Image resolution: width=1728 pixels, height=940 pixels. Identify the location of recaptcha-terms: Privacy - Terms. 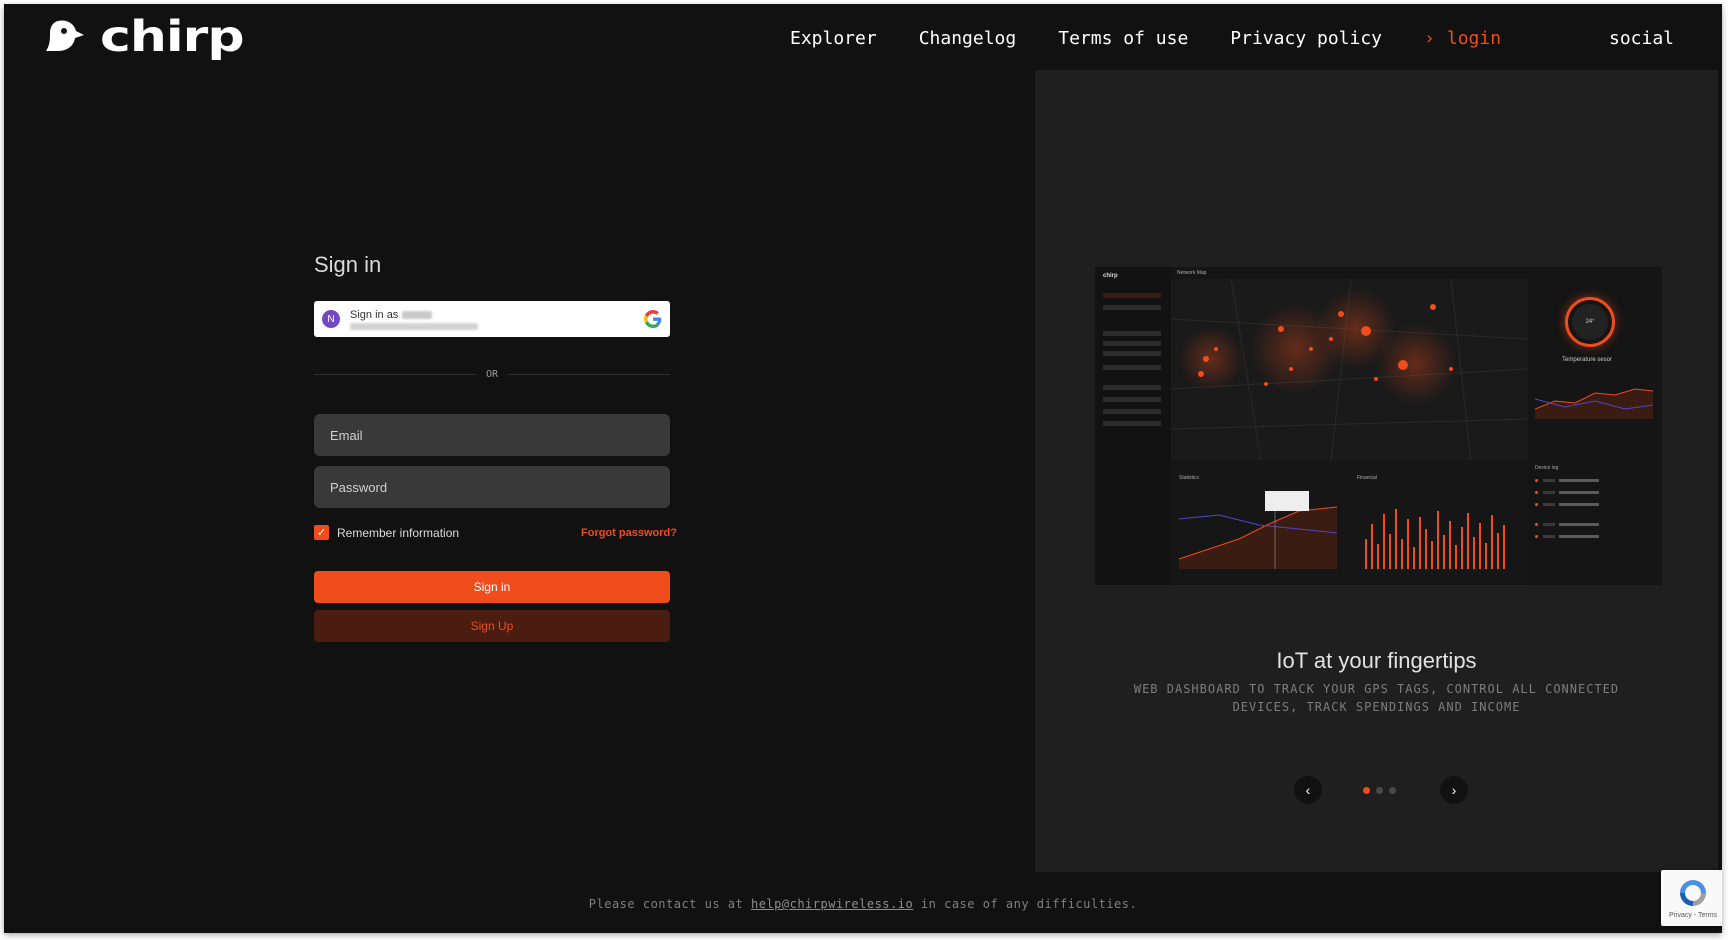
(1693, 915).